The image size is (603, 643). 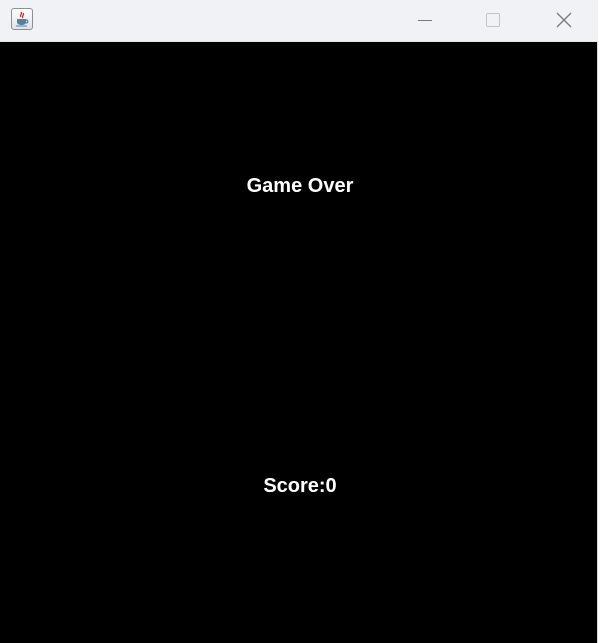 I want to click on maximize-button, so click(x=493, y=20).